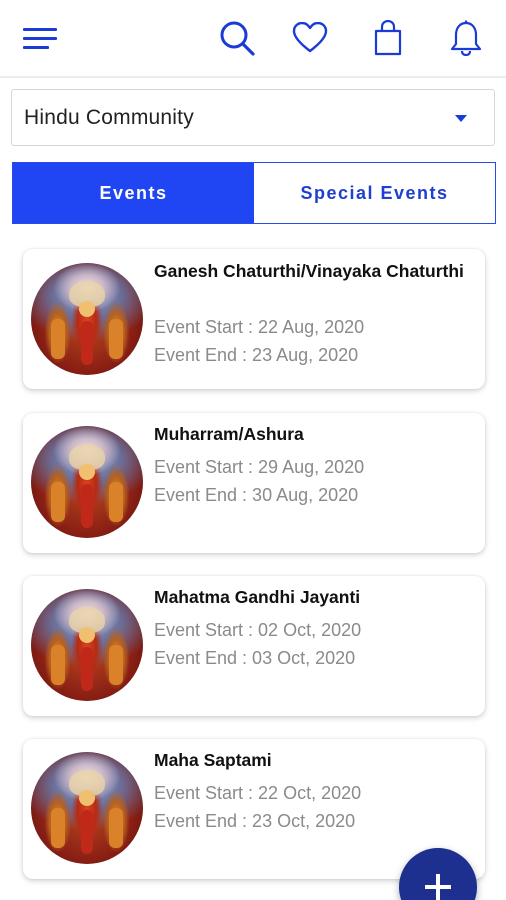 The image size is (506, 900). Describe the element at coordinates (255, 658) in the screenshot. I see `event-end: Event End : 03 Oct, 2020` at that location.